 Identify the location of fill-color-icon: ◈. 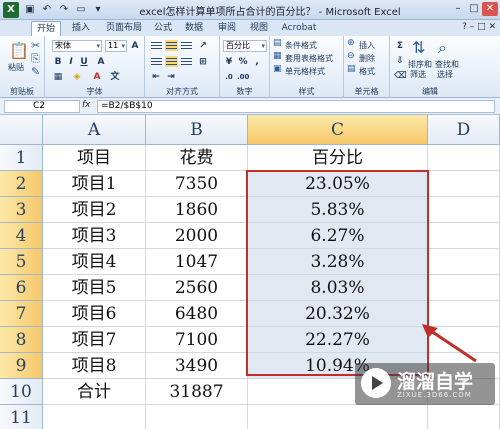
(77, 77).